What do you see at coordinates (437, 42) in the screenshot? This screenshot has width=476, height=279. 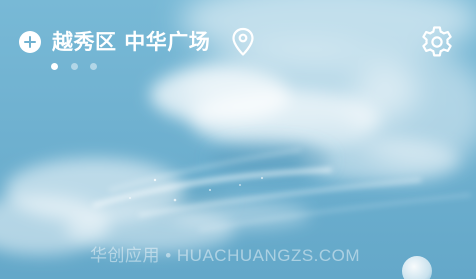 I see `settings-gear-icon` at bounding box center [437, 42].